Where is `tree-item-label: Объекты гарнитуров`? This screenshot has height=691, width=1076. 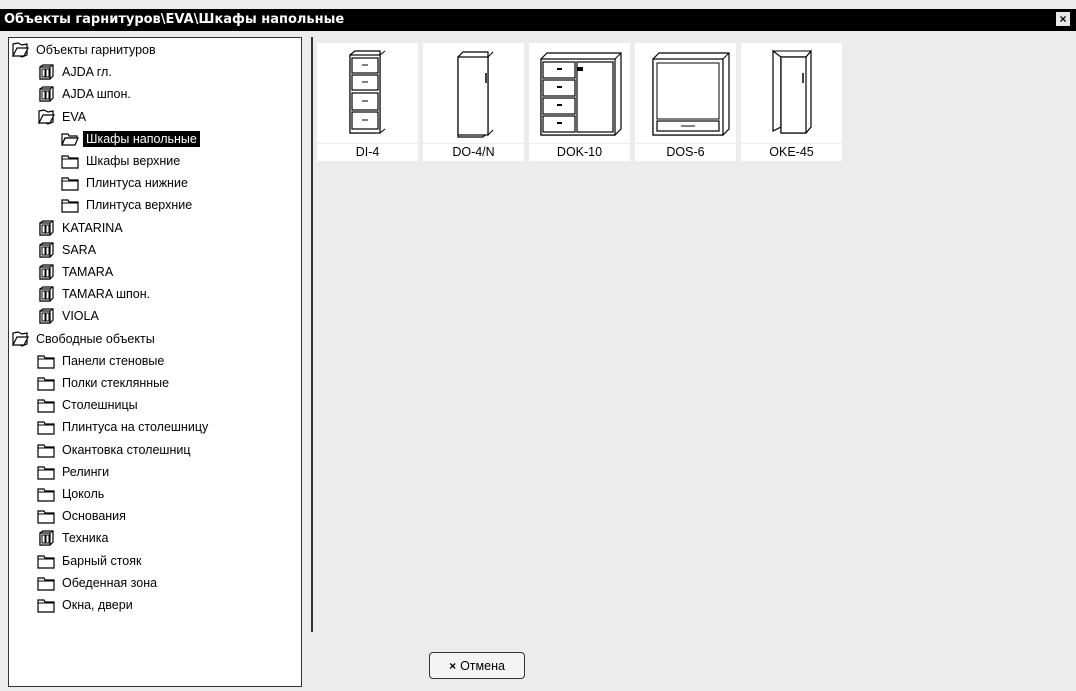
tree-item-label: Объекты гарнитуров is located at coordinates (96, 50).